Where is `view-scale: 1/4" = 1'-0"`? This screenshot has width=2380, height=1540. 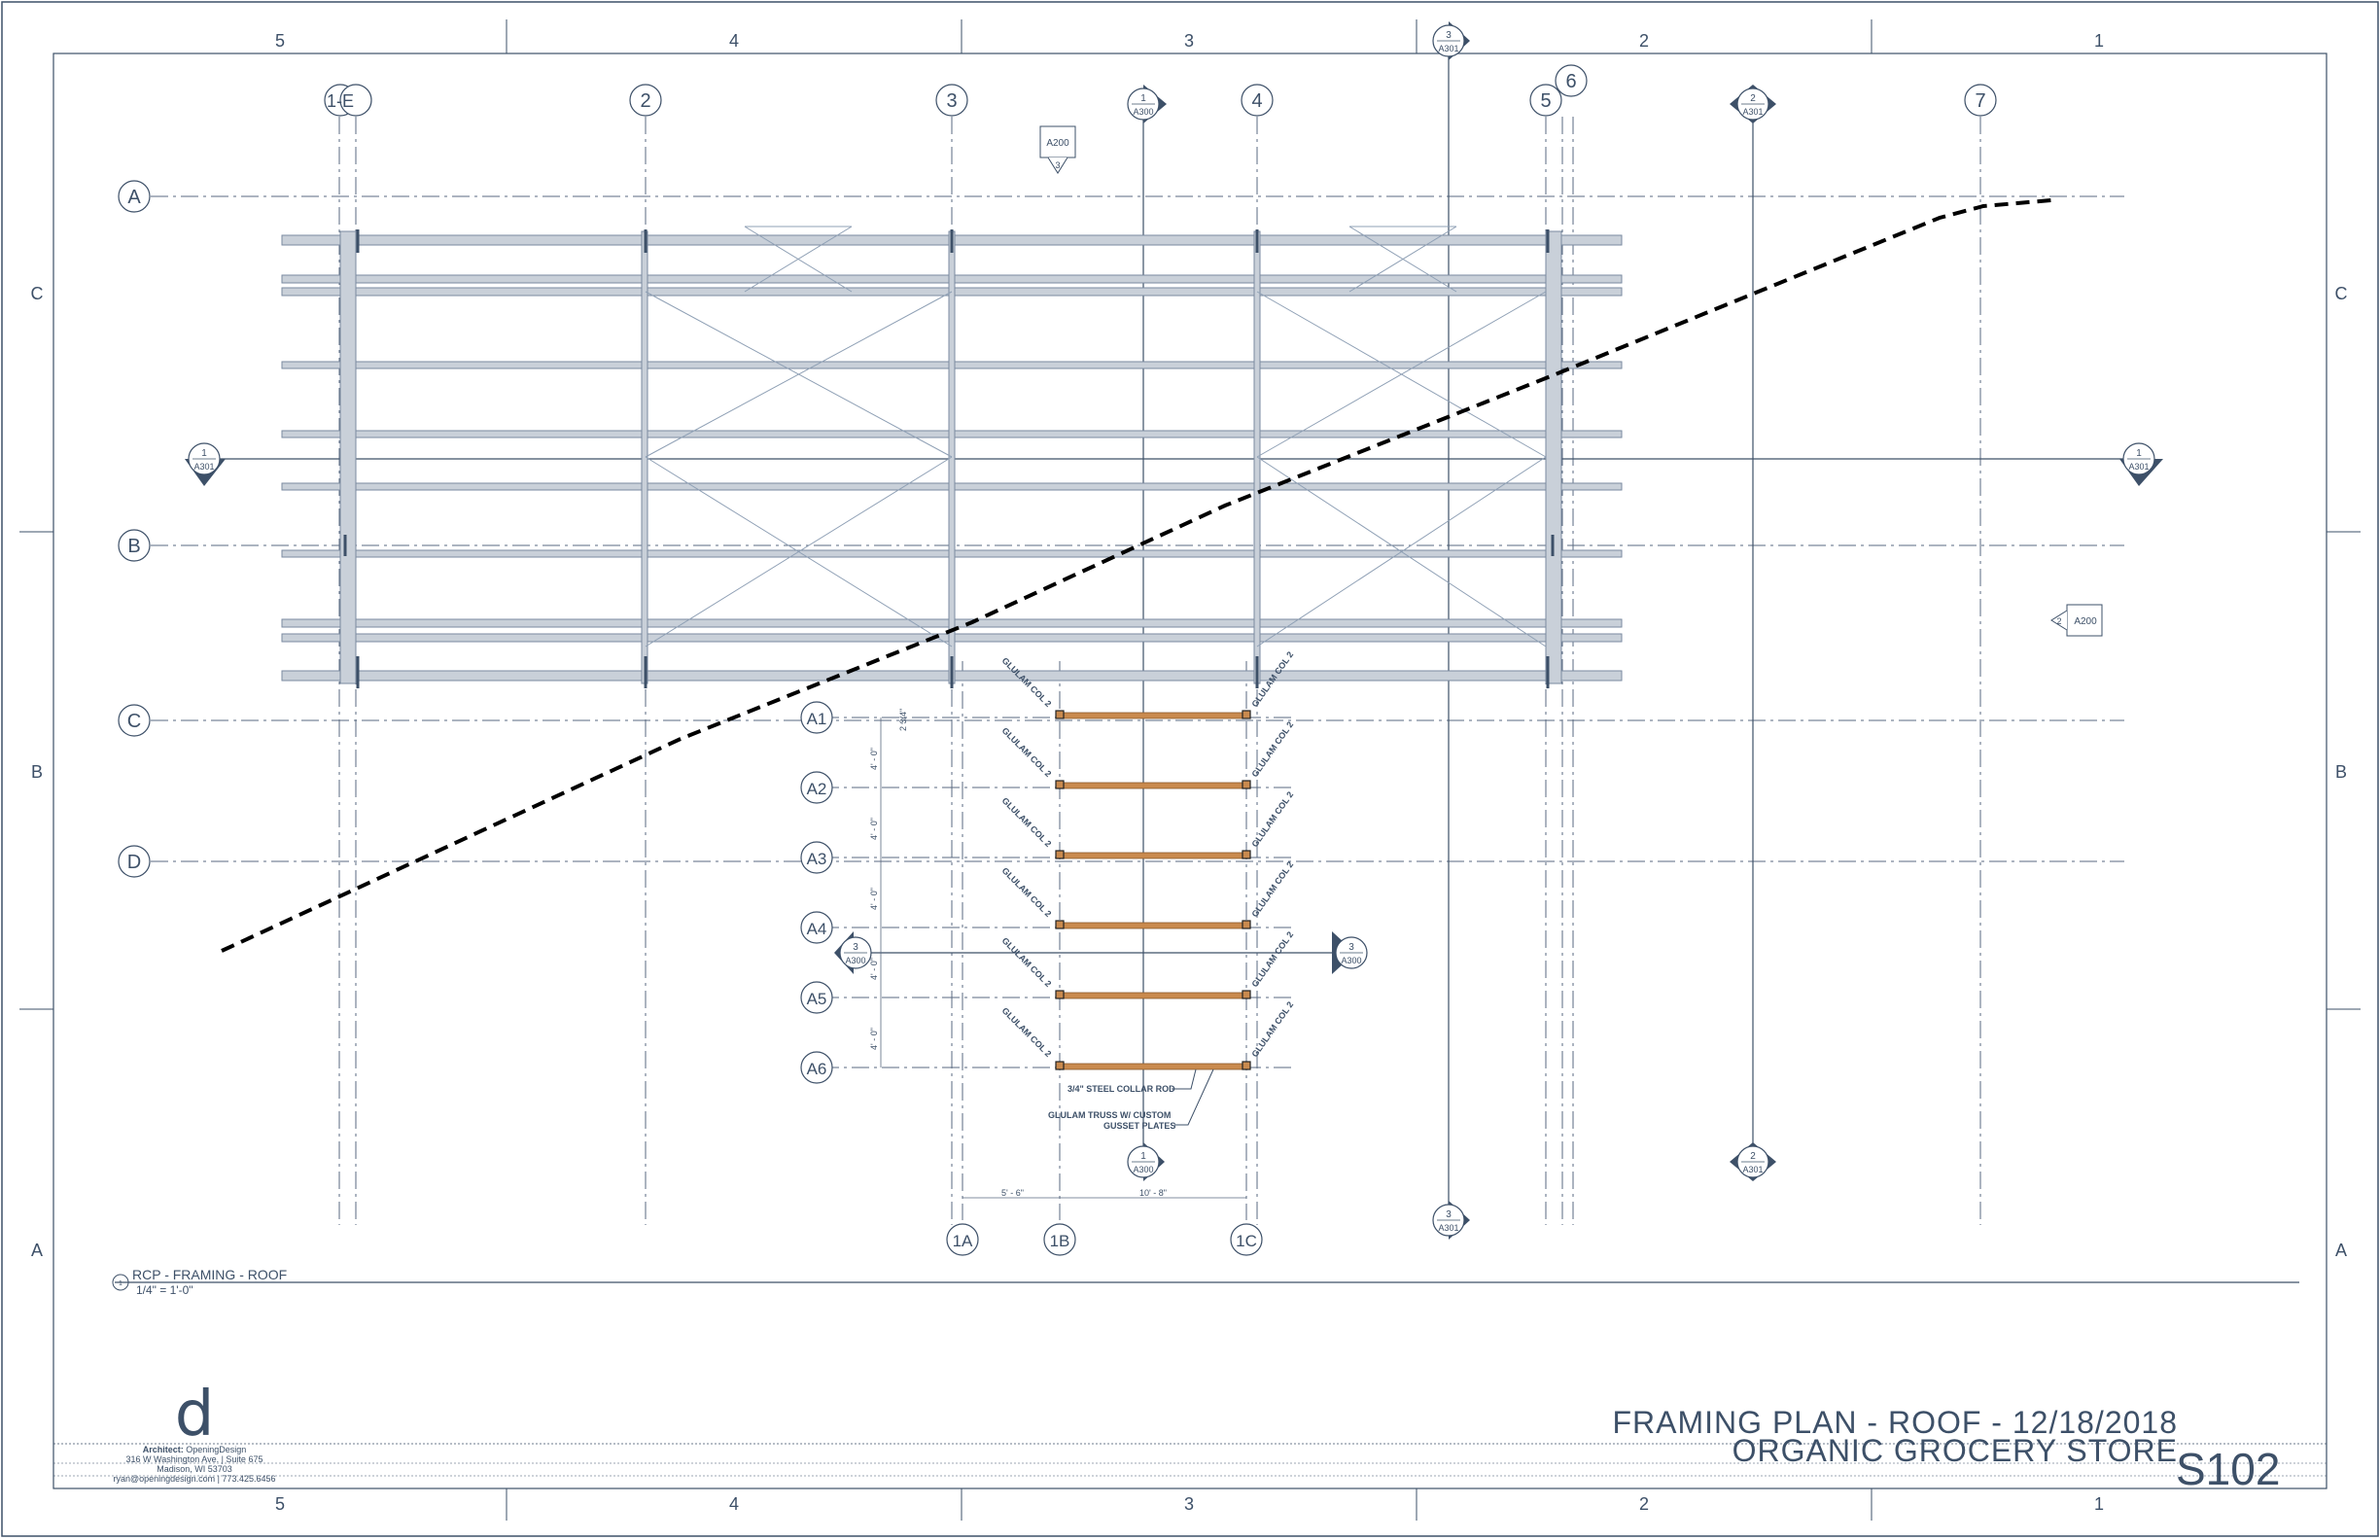
view-scale: 1/4" = 1'-0" is located at coordinates (164, 1290).